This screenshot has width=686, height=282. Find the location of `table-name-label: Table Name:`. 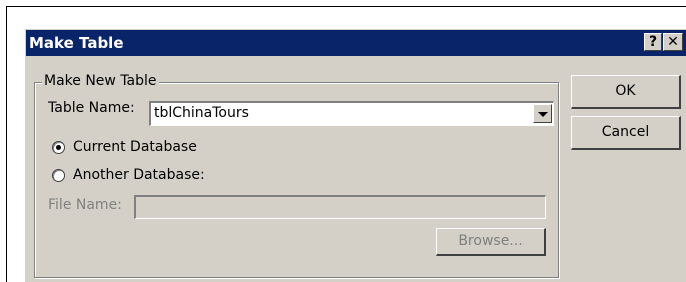

table-name-label: Table Name: is located at coordinates (91, 108).